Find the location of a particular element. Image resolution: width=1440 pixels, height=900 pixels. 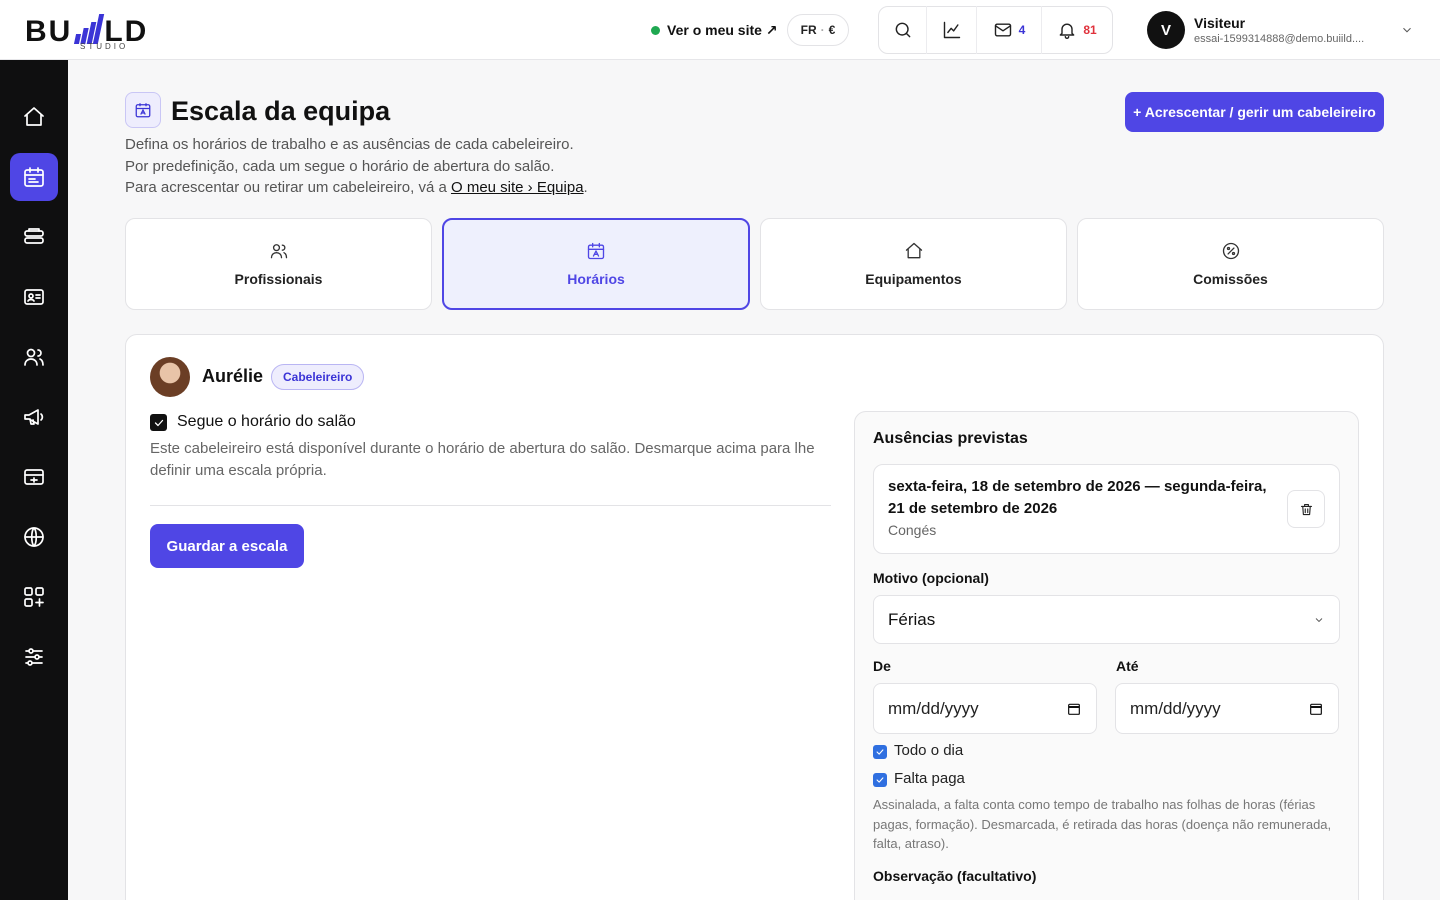

reason-select: Férias is located at coordinates (1106, 619).